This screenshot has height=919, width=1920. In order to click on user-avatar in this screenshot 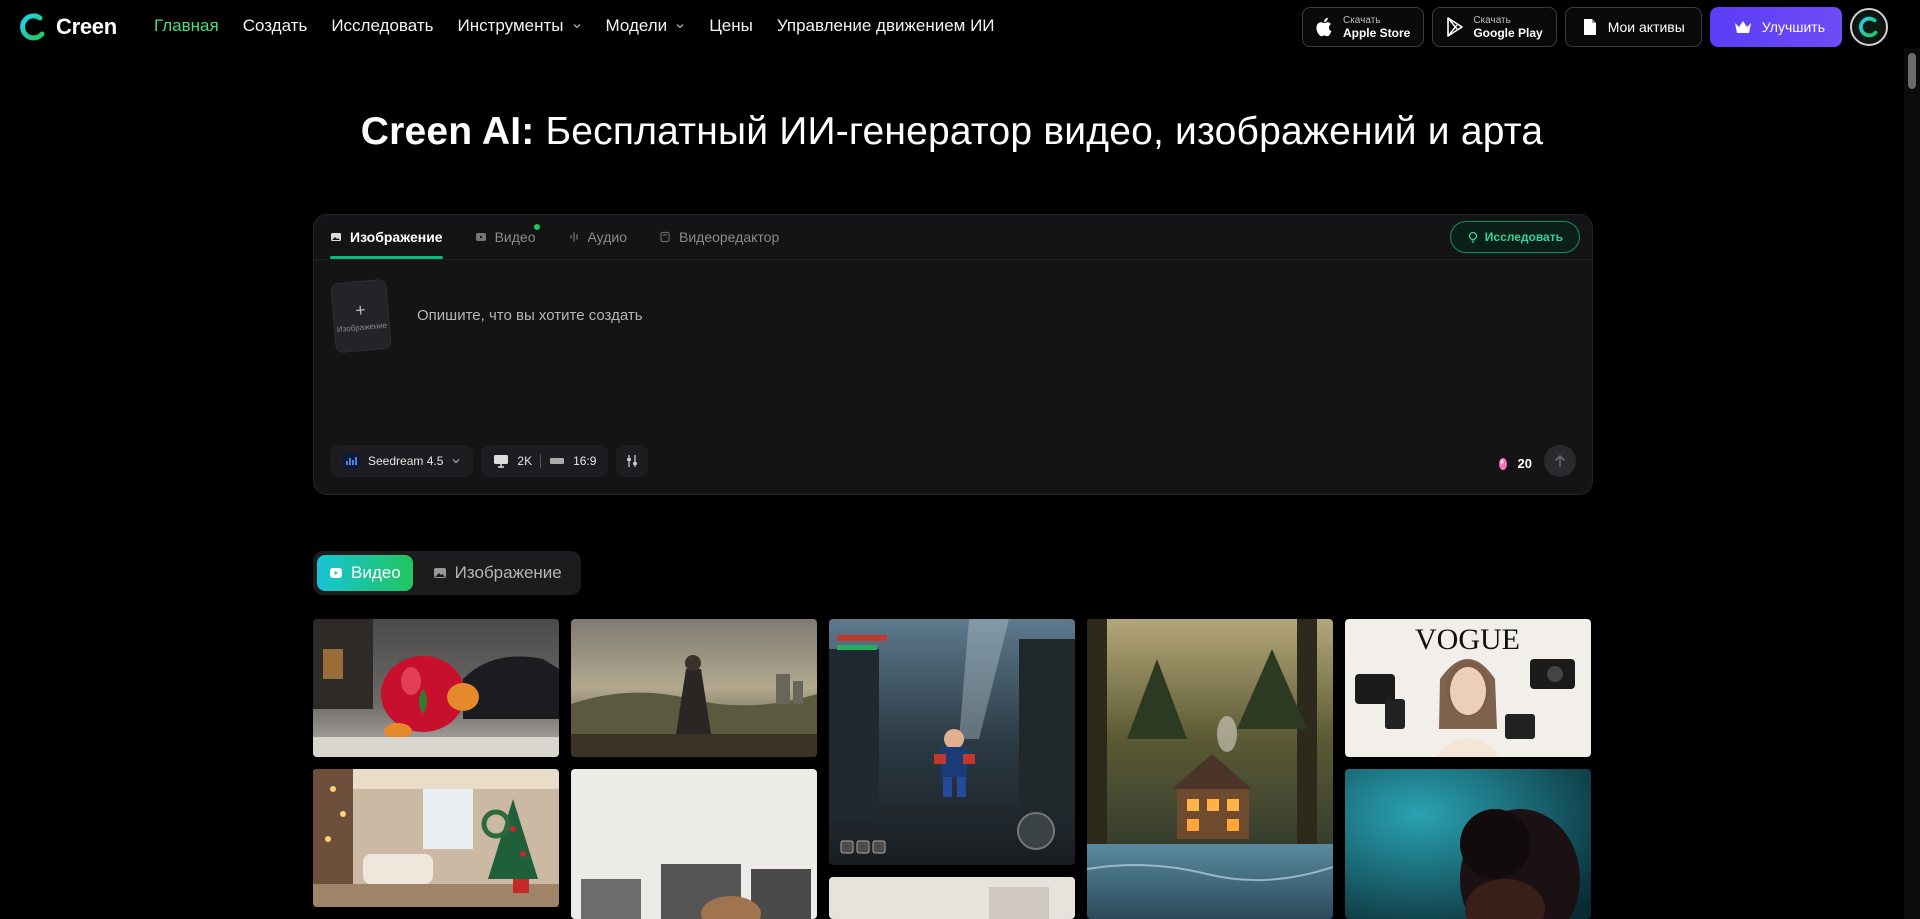, I will do `click(1869, 27)`.